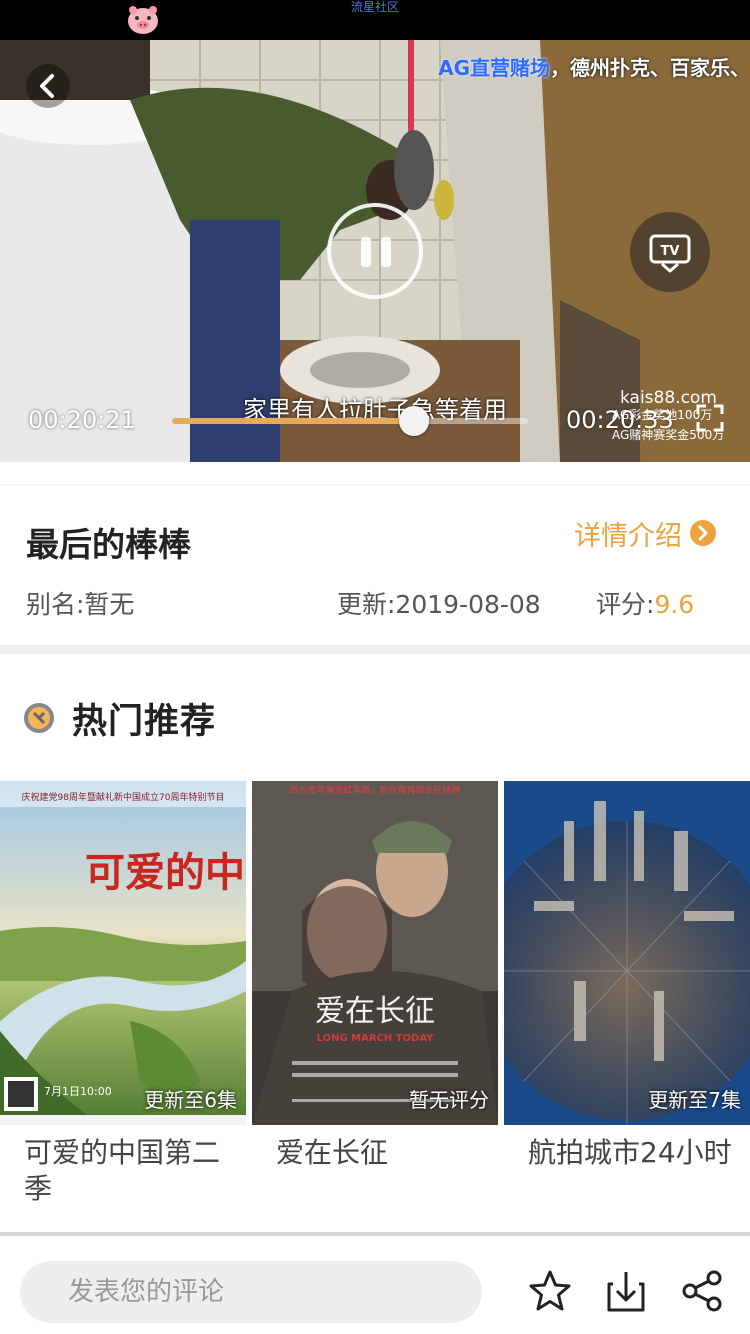 The width and height of the screenshot is (750, 1334). I want to click on poster-badge: 更新至7集, so click(694, 1100).